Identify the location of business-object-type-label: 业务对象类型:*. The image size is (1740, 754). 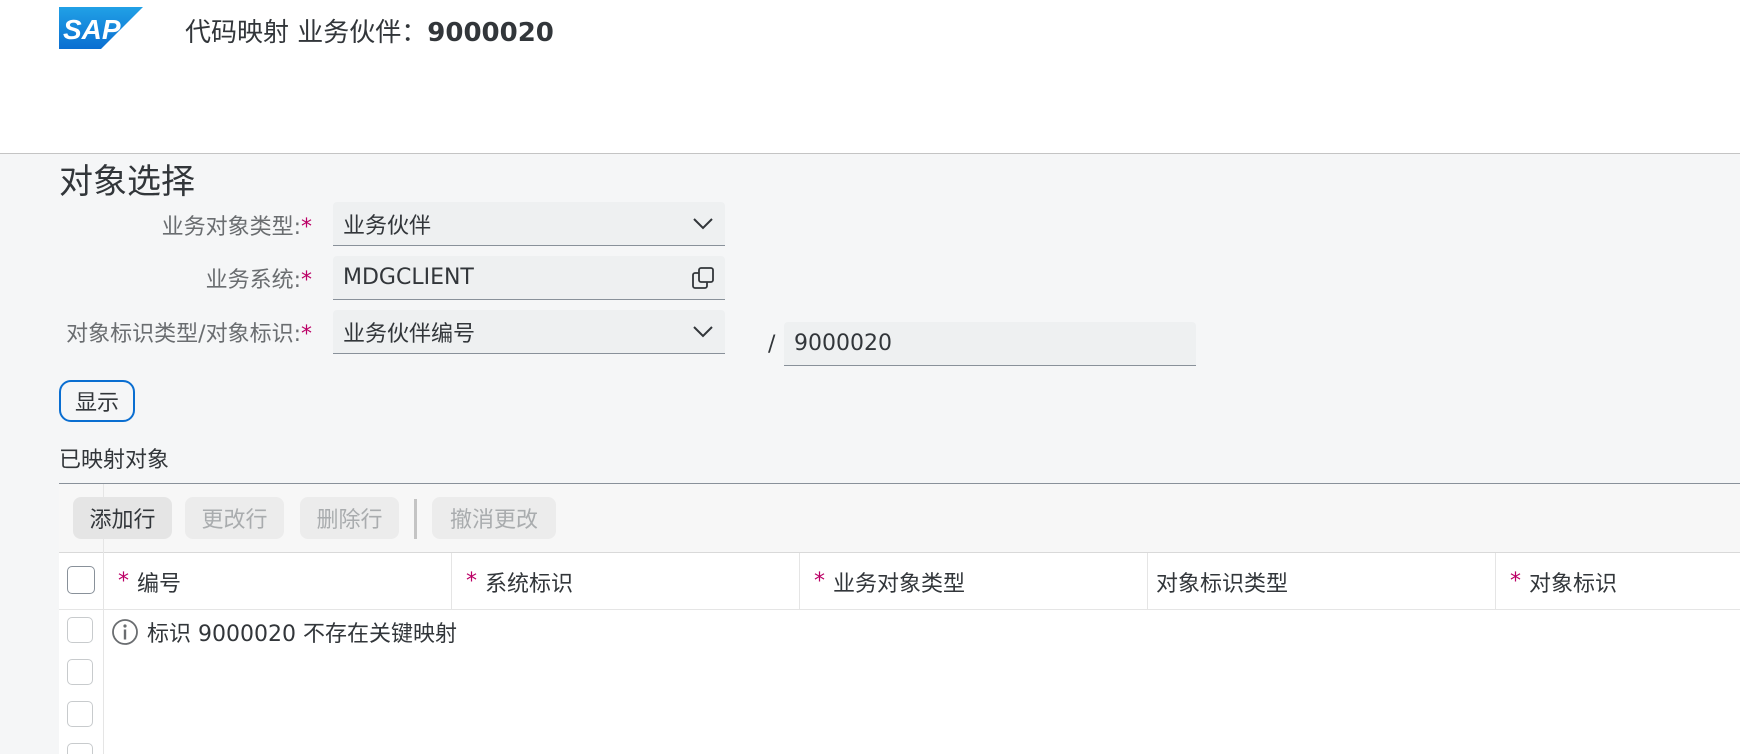
(231, 225).